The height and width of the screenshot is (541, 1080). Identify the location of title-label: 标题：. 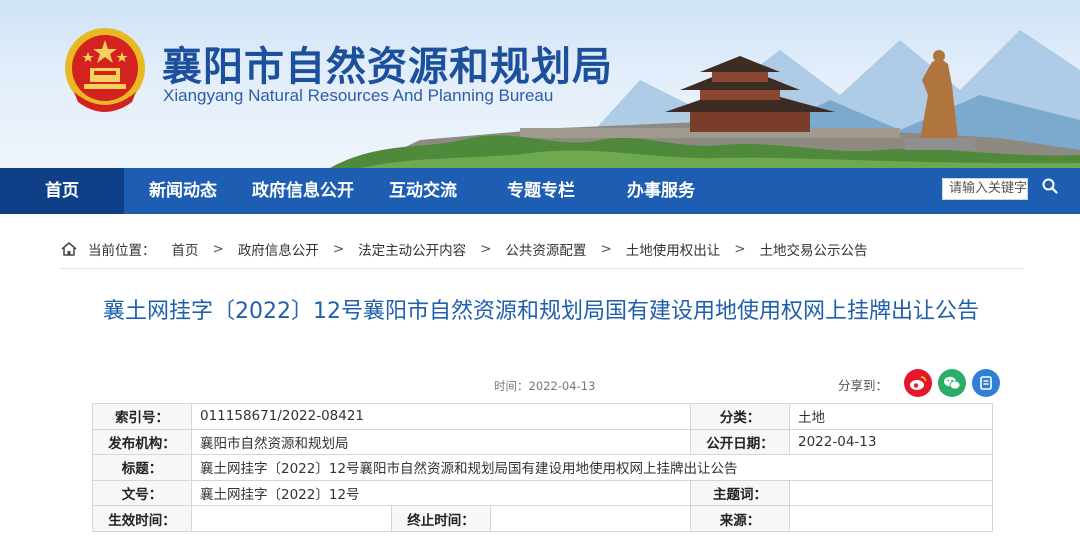
(142, 467).